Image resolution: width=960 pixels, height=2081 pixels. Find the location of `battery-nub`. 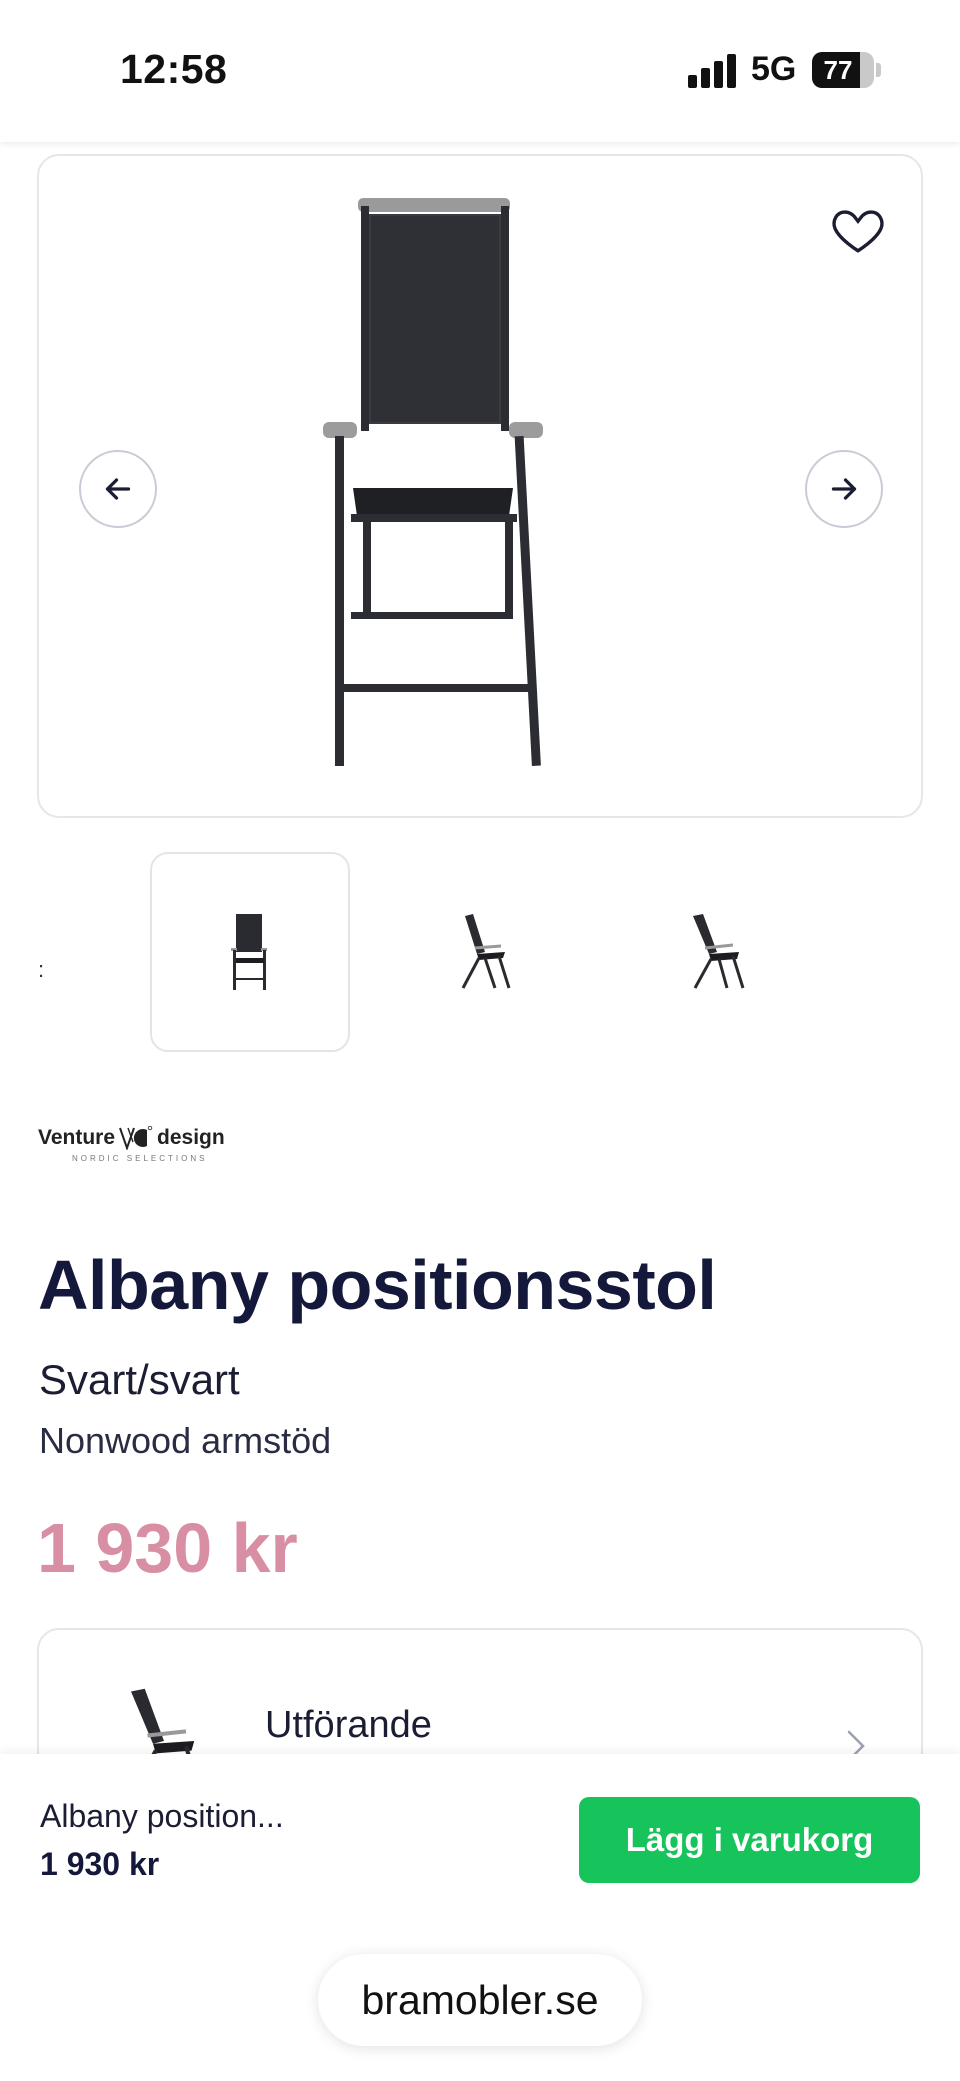

battery-nub is located at coordinates (878, 70).